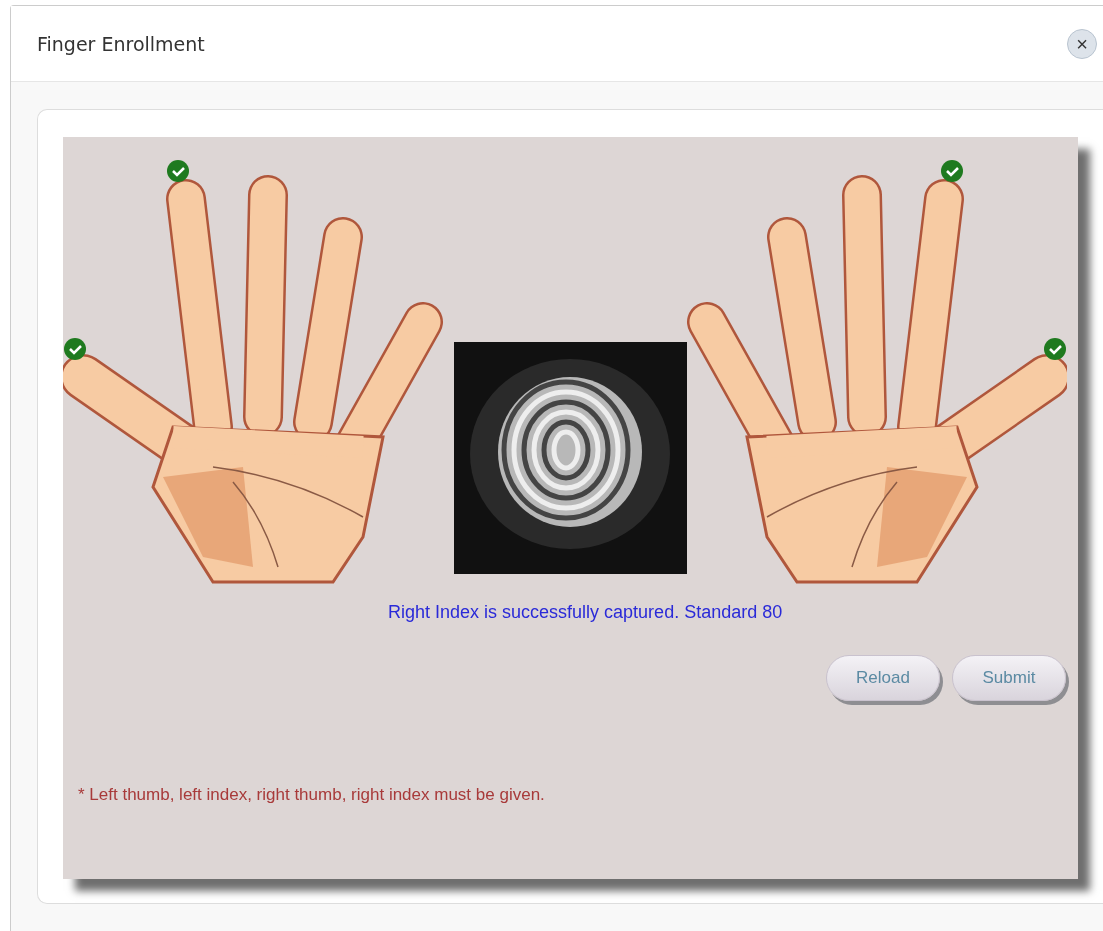 Image resolution: width=1103 pixels, height=931 pixels. What do you see at coordinates (121, 43) in the screenshot?
I see `dialog-title: Finger Enrollment` at bounding box center [121, 43].